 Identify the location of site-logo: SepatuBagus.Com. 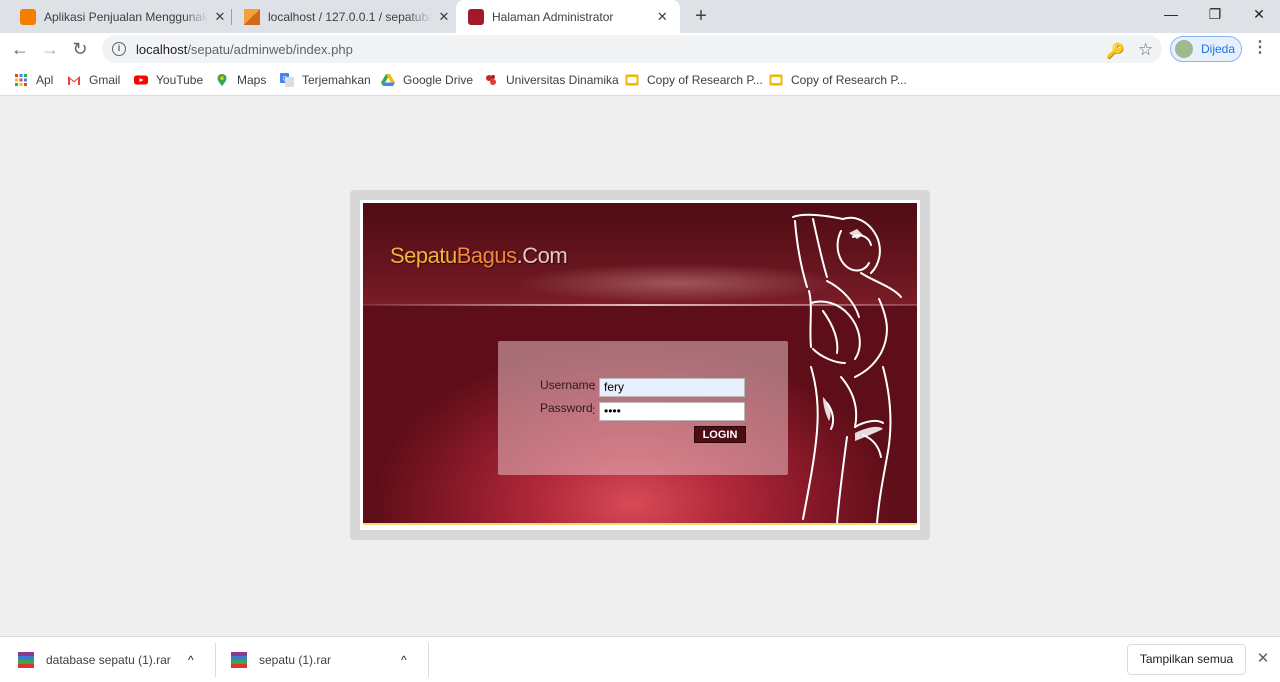
(479, 255).